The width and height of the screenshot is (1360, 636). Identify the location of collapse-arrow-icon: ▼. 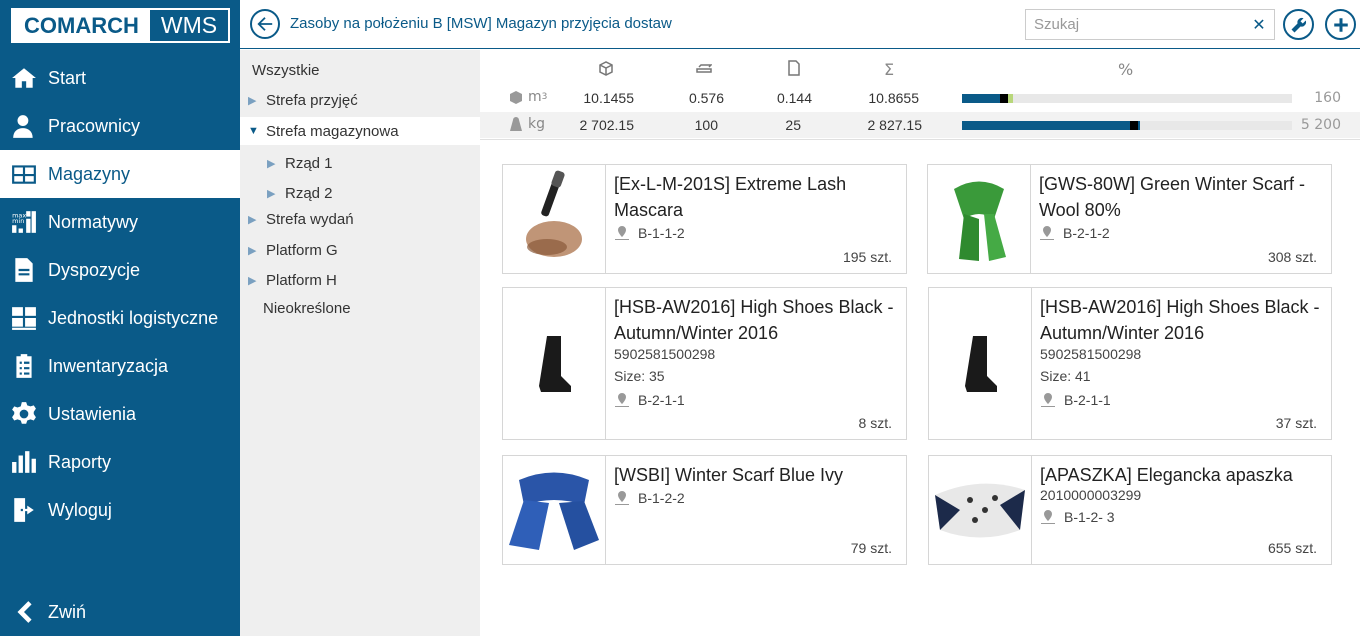
(254, 131).